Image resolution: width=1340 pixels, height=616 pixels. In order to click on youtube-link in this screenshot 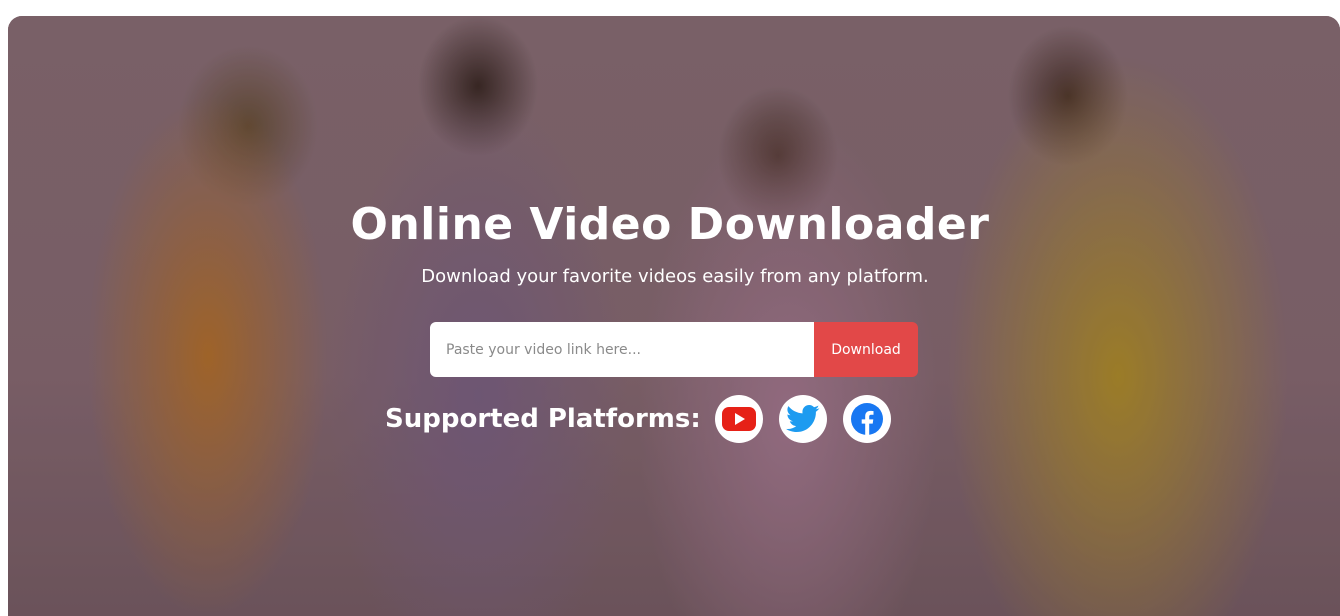, I will do `click(738, 419)`.